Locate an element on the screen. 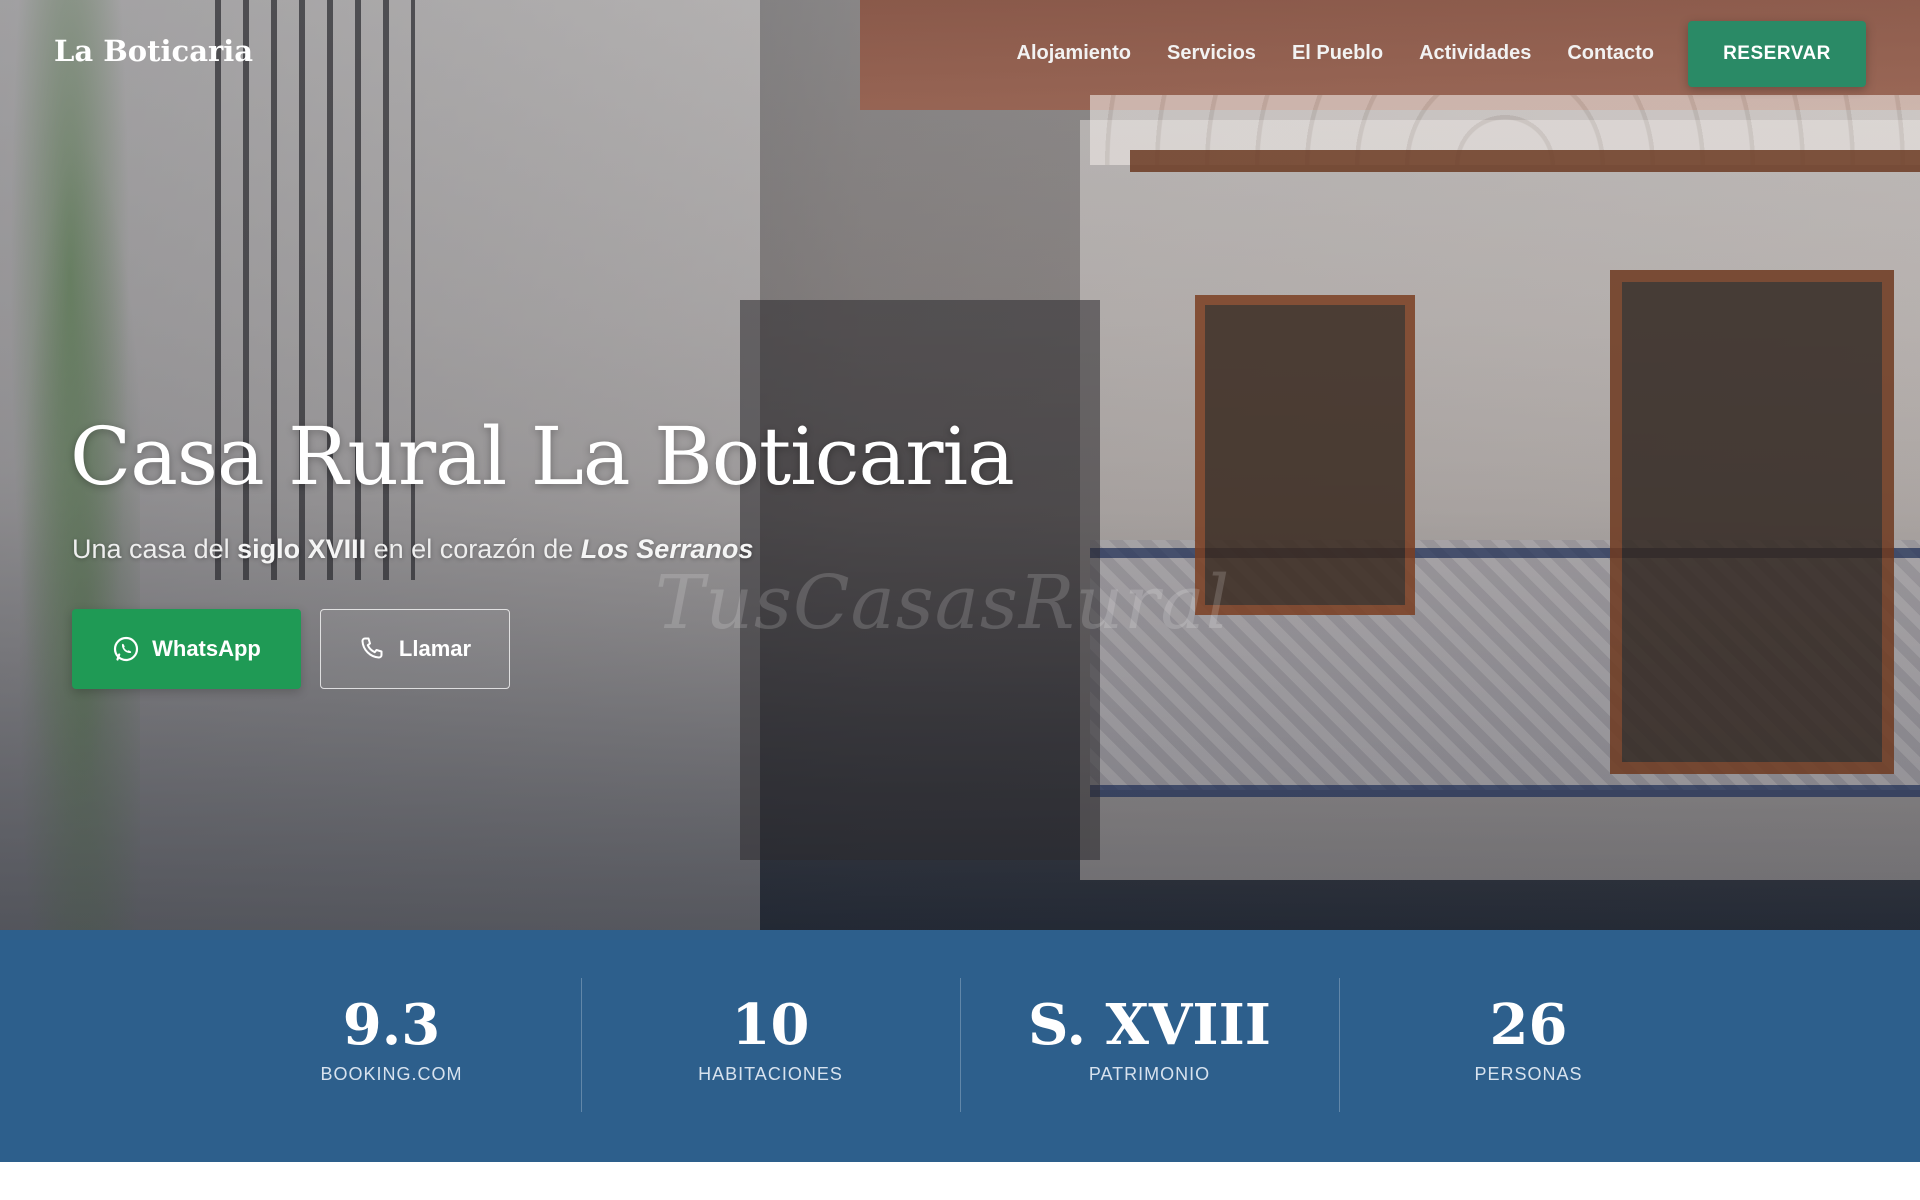  stat-value: S. XVIII is located at coordinates (1149, 1025).